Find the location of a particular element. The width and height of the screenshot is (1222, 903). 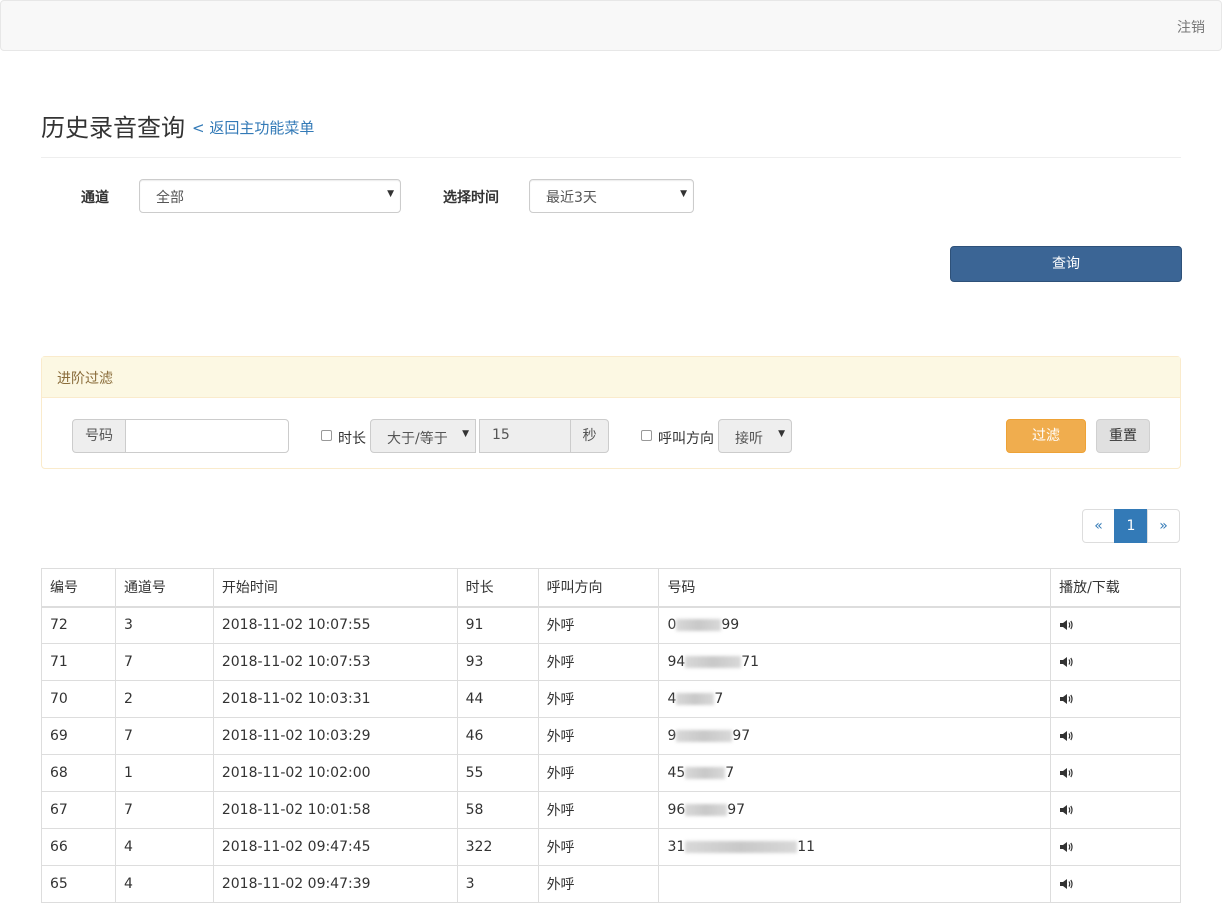

number-suffix: 71 is located at coordinates (750, 662).